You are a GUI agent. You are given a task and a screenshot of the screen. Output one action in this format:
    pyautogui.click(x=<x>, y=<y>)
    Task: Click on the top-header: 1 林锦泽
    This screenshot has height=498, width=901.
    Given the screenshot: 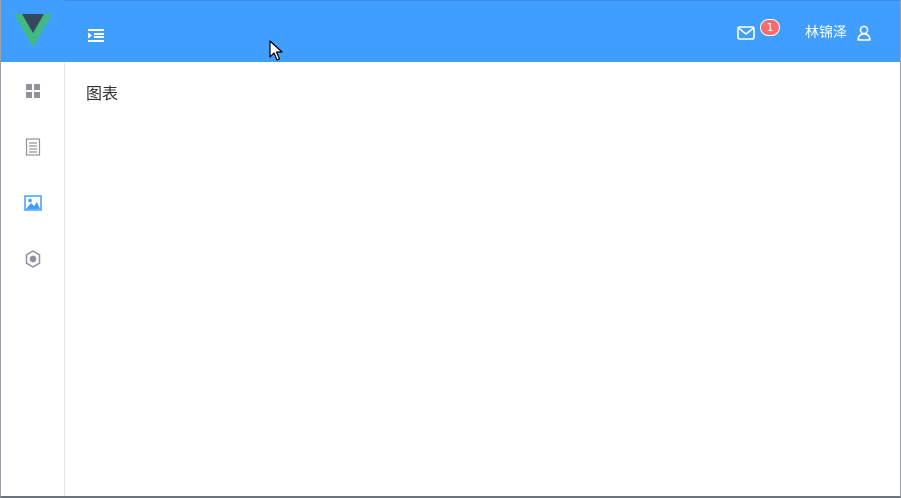 What is the action you would take?
    pyautogui.click(x=482, y=31)
    